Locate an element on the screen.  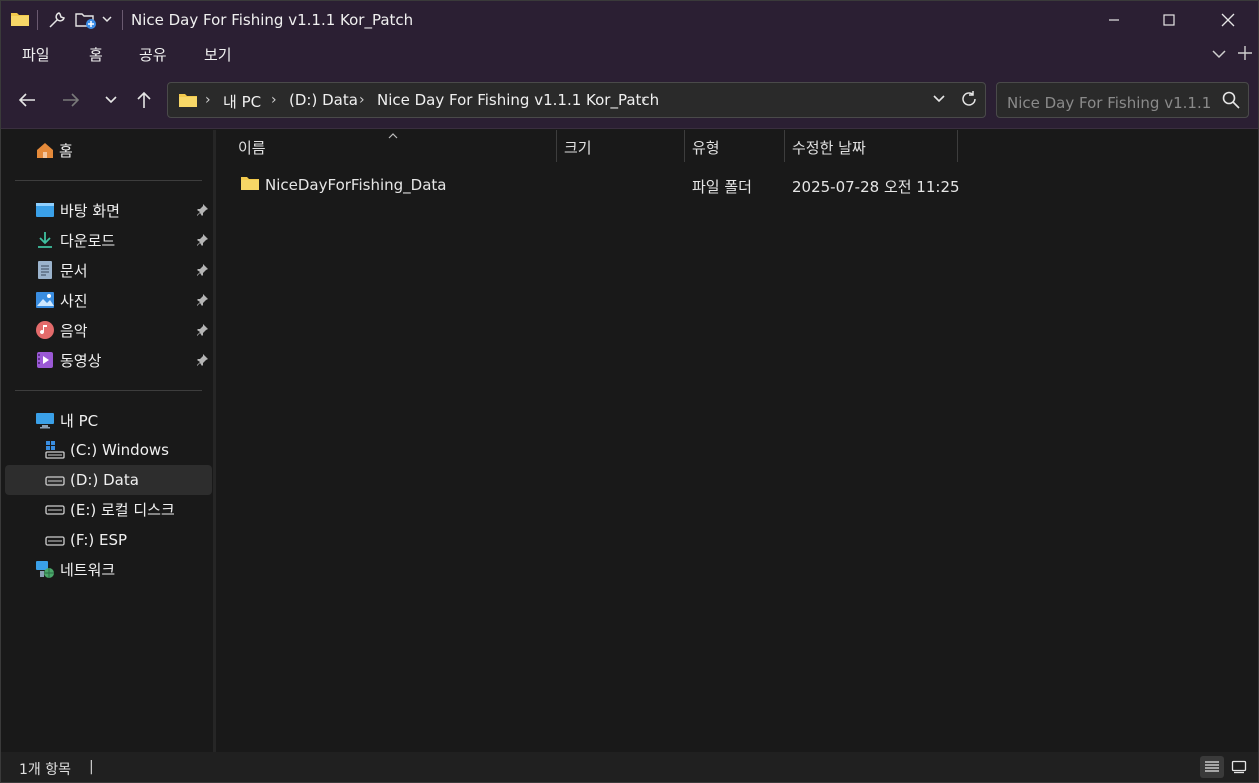
sidebar-item-network: 네트워크 is located at coordinates (108, 569).